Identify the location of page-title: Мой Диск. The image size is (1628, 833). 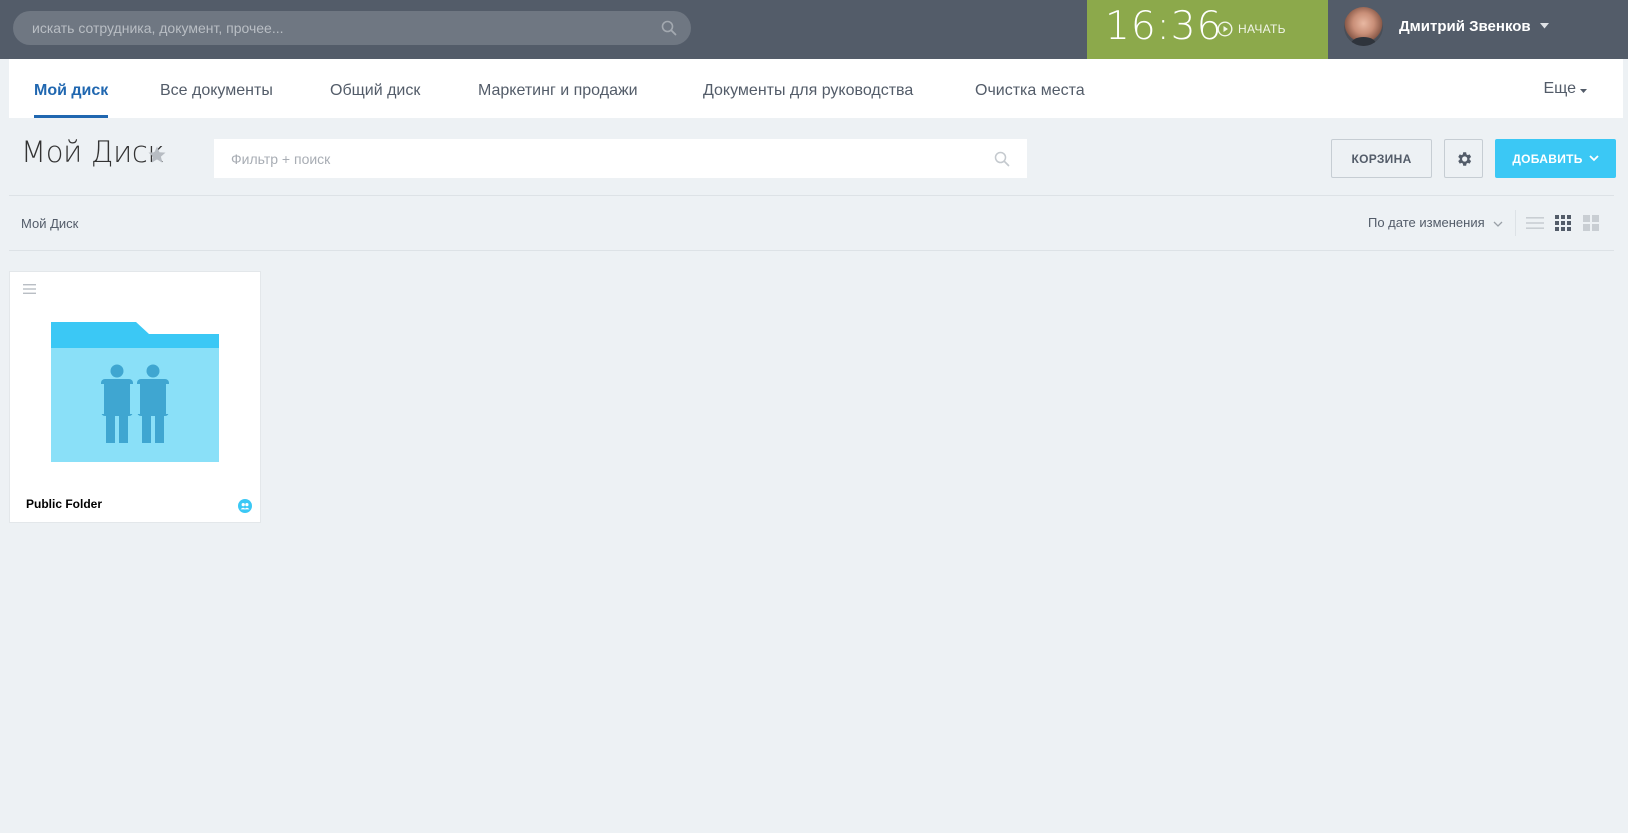
(93, 152).